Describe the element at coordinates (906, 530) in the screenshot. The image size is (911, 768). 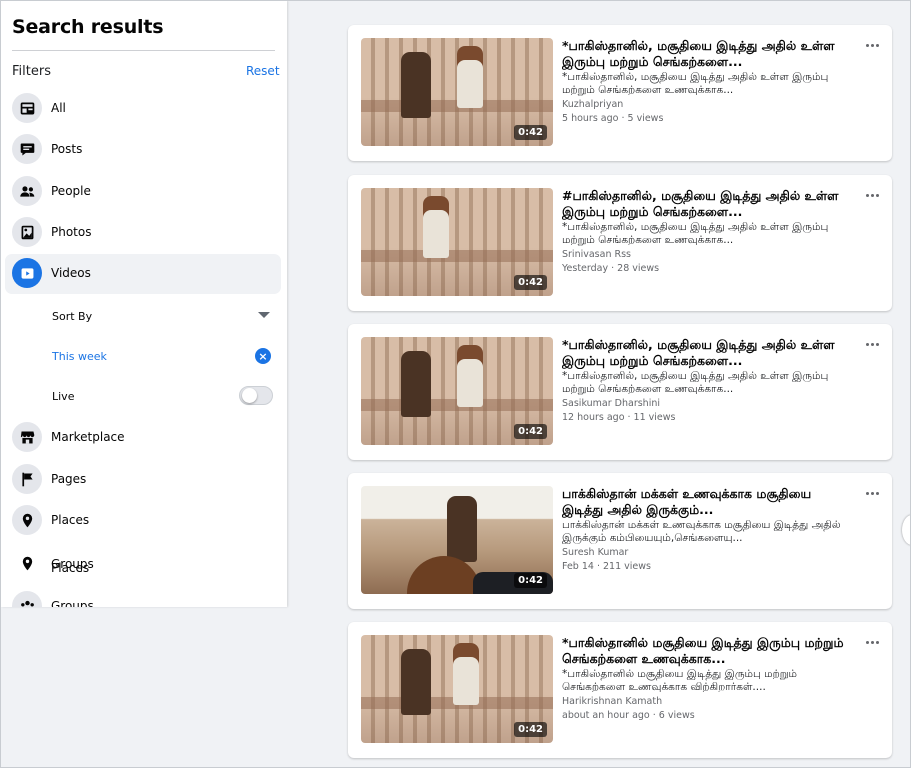
I see `scroll-next-button` at that location.